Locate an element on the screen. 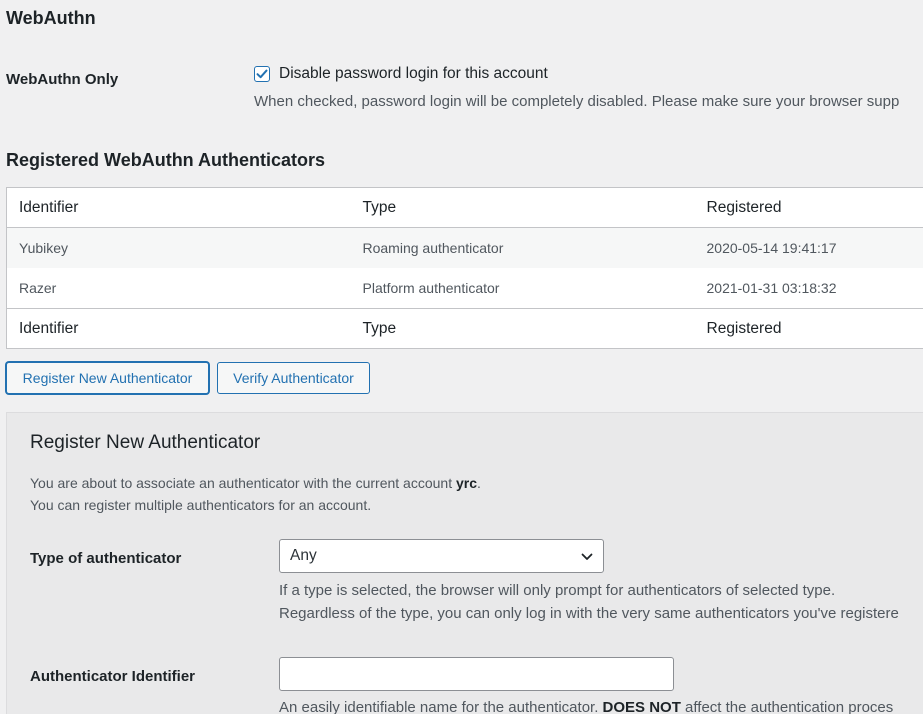 The height and width of the screenshot is (714, 923). type-of-authenticator-label: Type of authenticator is located at coordinates (106, 558).